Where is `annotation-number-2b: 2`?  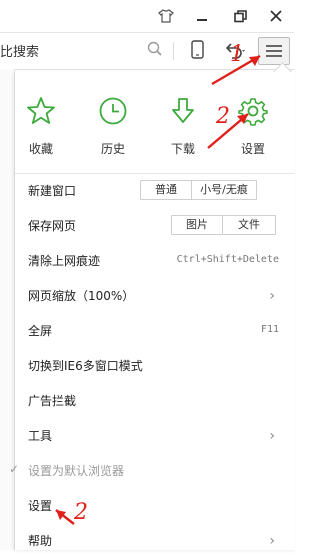
annotation-number-2b: 2 is located at coordinates (81, 512).